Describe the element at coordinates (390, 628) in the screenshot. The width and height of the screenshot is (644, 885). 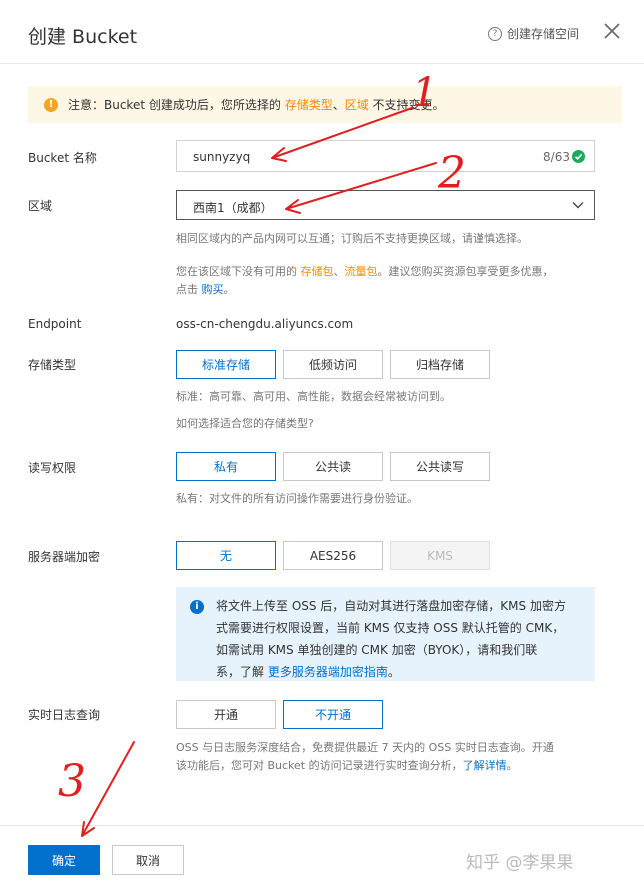
I see `info-line-2: 式需要进行权限设置，当前 KMS 仅支持 OSS 默认托管的 CMK，` at that location.